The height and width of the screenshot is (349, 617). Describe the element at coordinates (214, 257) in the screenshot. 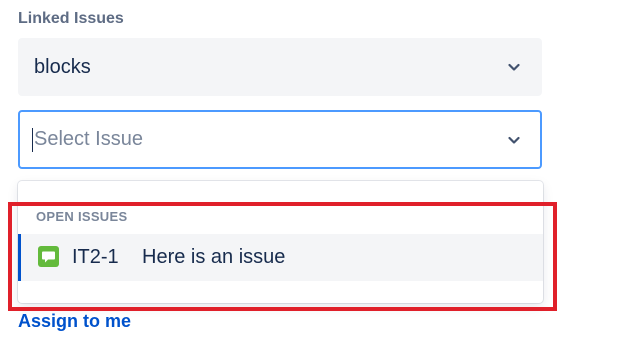

I see `issue-summary: Here is an issue` at that location.